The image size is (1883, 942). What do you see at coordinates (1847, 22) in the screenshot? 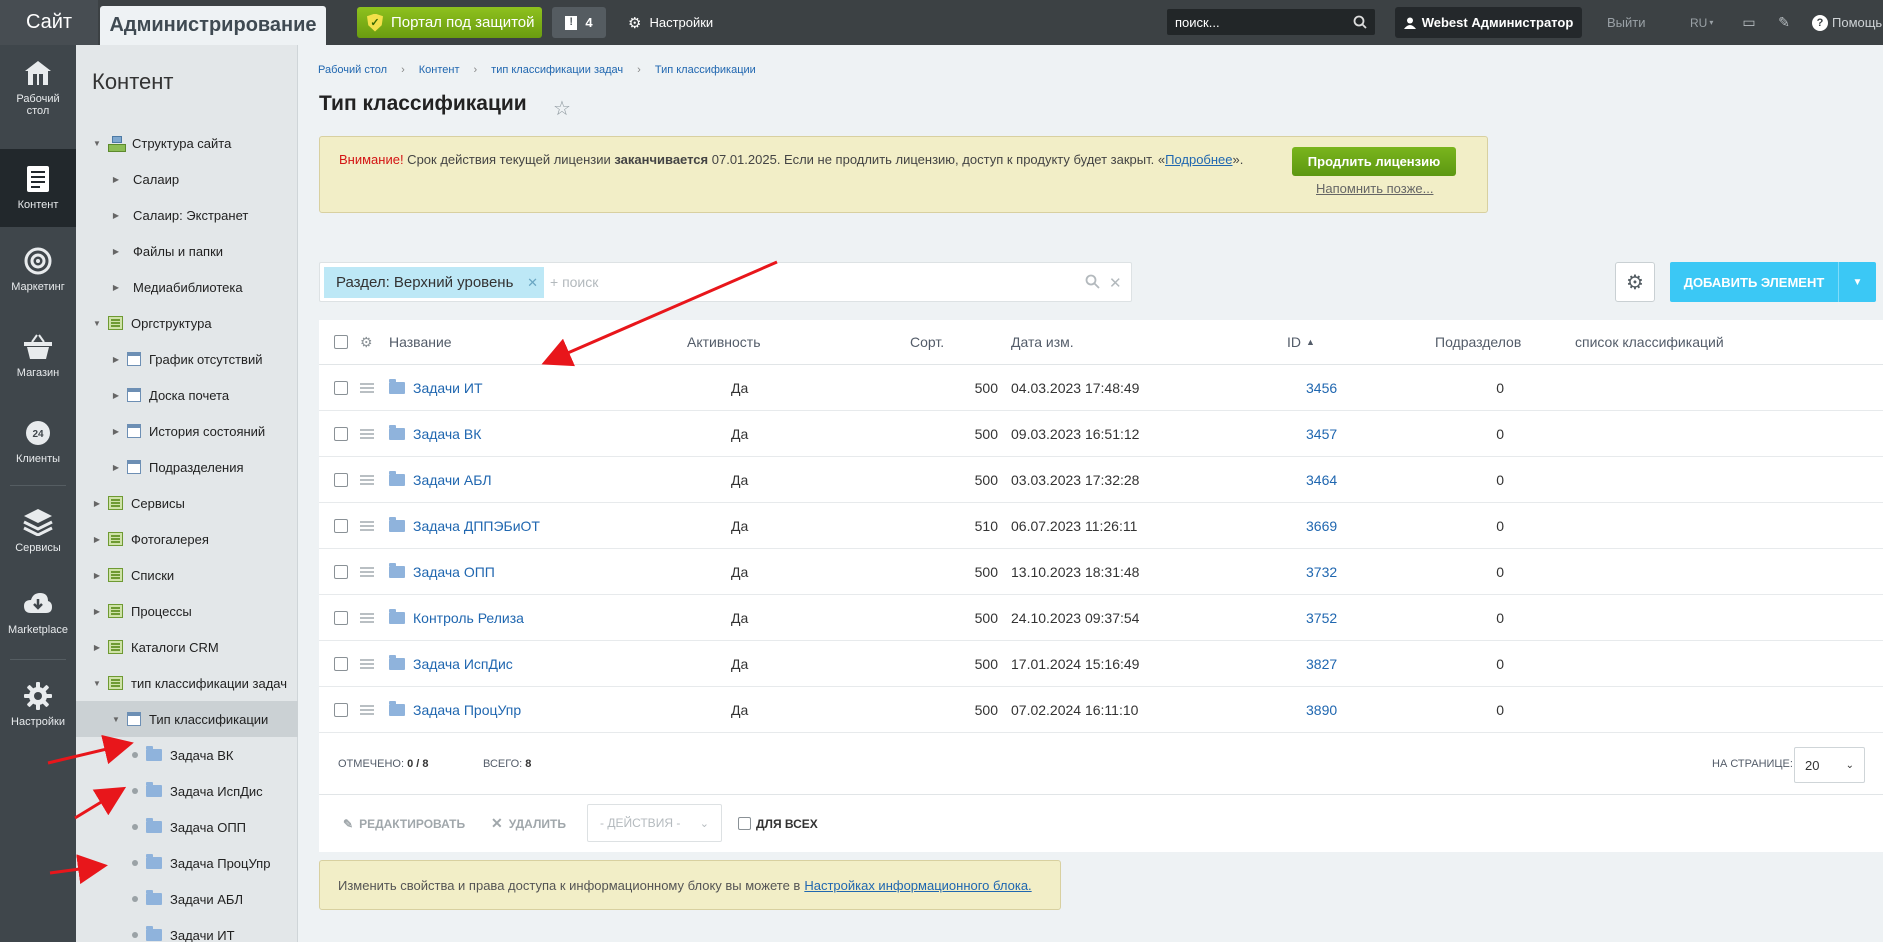
I see `help-link: ? Помощь` at bounding box center [1847, 22].